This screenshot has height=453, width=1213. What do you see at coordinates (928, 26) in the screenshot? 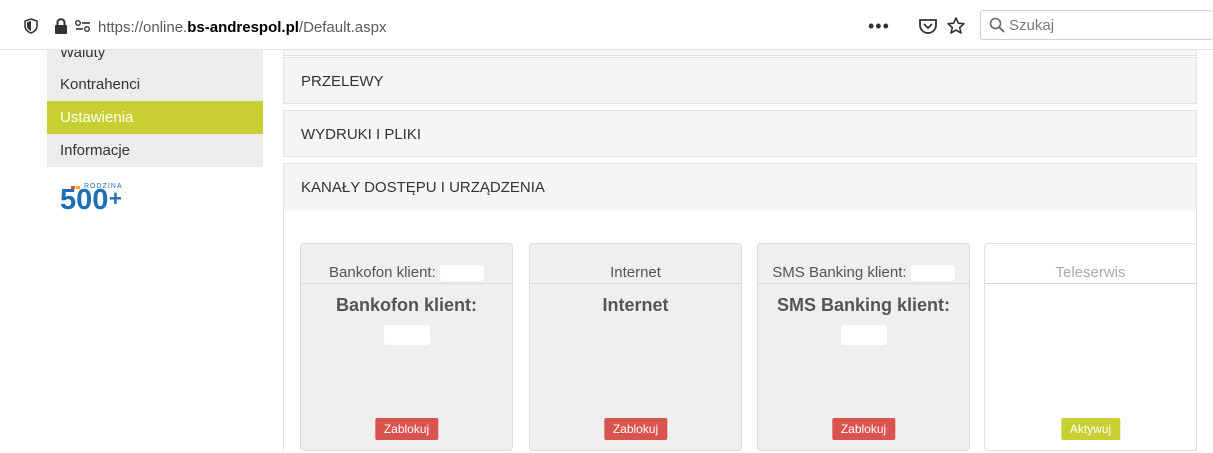
I see `pocket-icon` at bounding box center [928, 26].